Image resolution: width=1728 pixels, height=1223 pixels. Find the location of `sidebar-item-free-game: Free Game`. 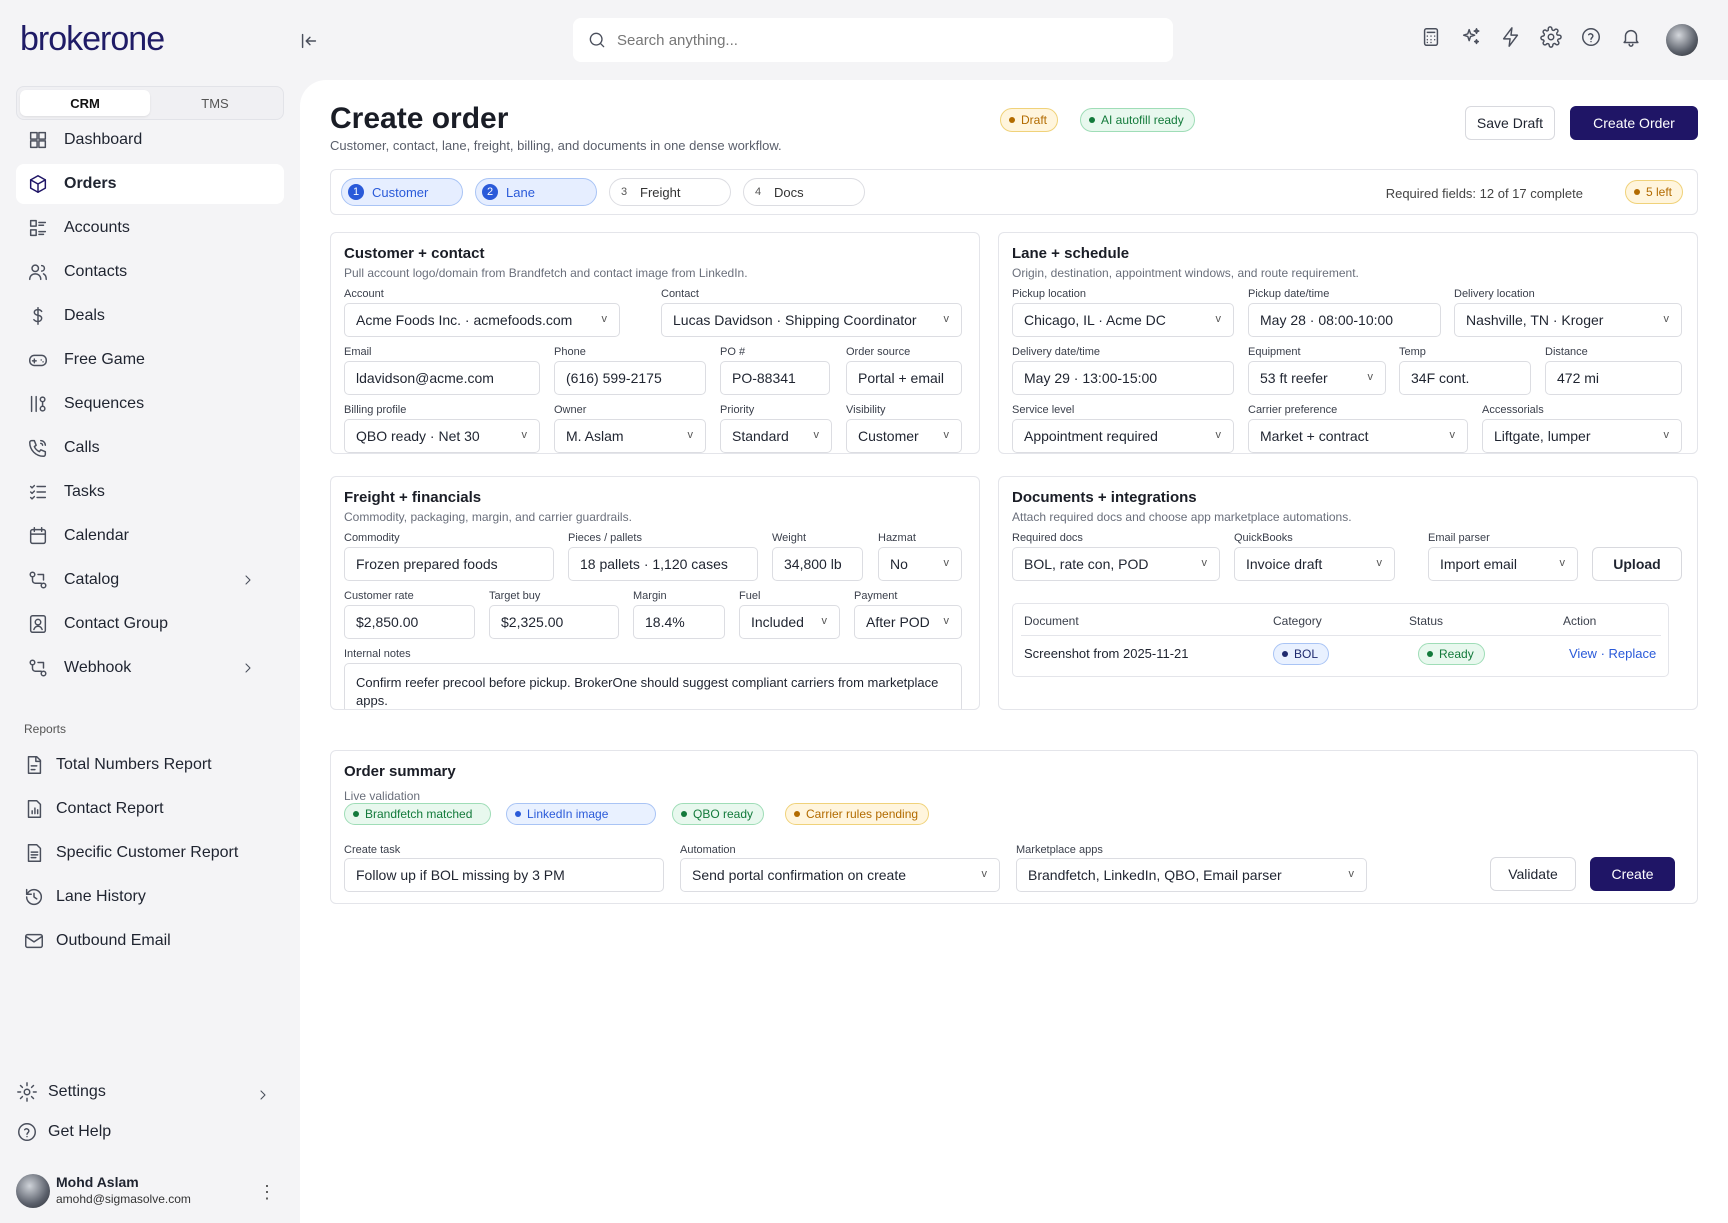

sidebar-item-free-game: Free Game is located at coordinates (150, 360).